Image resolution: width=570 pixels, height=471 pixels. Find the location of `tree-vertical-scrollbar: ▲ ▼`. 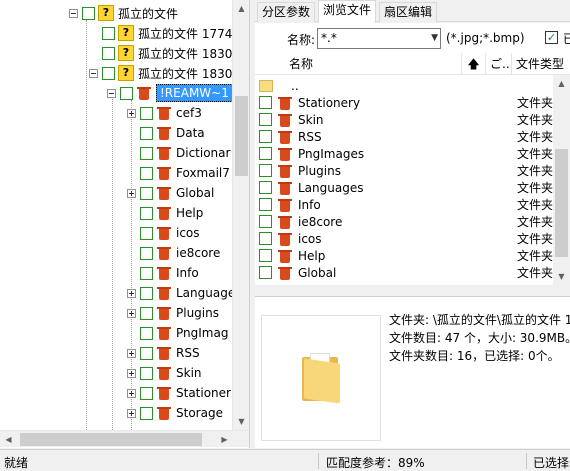

tree-vertical-scrollbar: ▲ ▼ is located at coordinates (240, 215).